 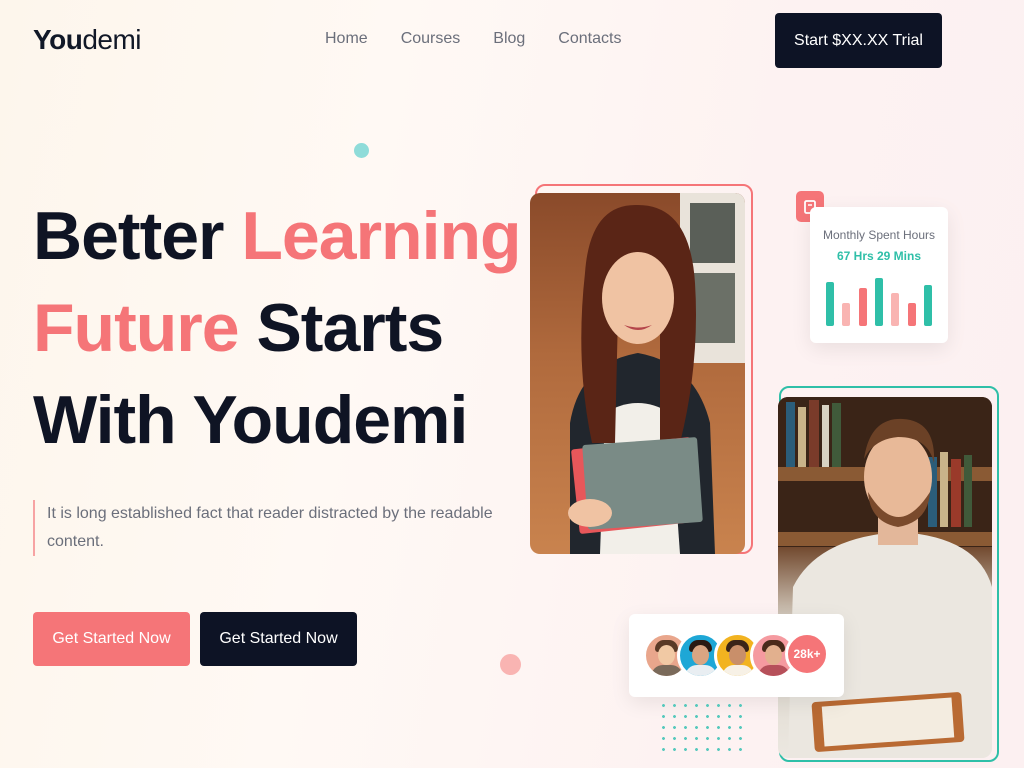 I want to click on headline-word: With Youdemi, so click(x=250, y=420).